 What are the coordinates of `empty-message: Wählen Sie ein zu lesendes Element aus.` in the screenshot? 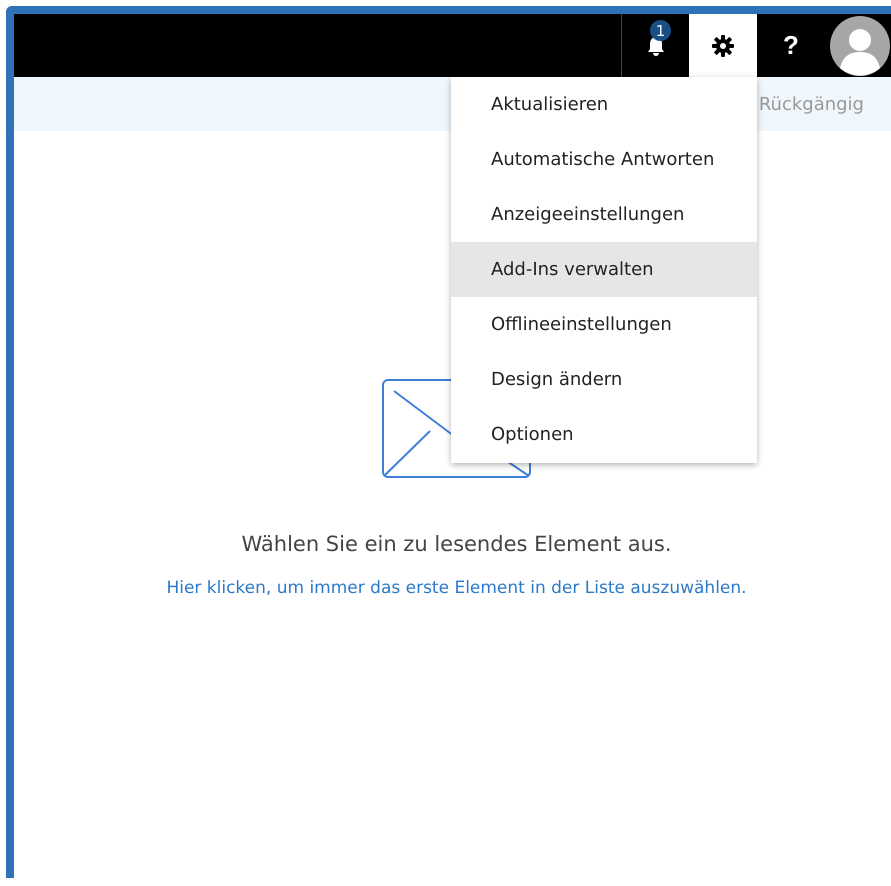 It's located at (456, 544).